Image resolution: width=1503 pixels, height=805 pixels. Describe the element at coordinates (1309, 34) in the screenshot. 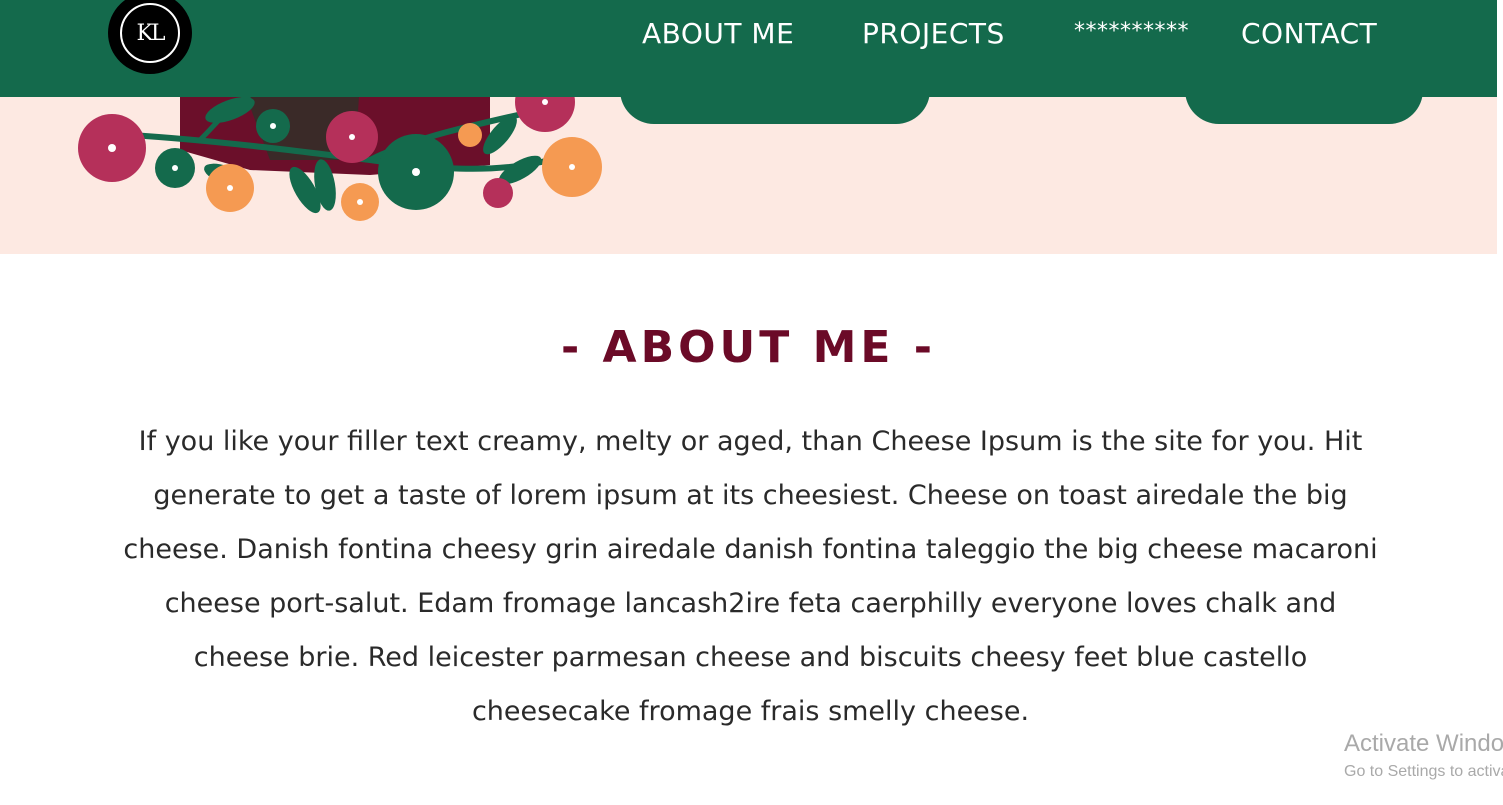

I see `nav-link-contact: CONTACT` at that location.